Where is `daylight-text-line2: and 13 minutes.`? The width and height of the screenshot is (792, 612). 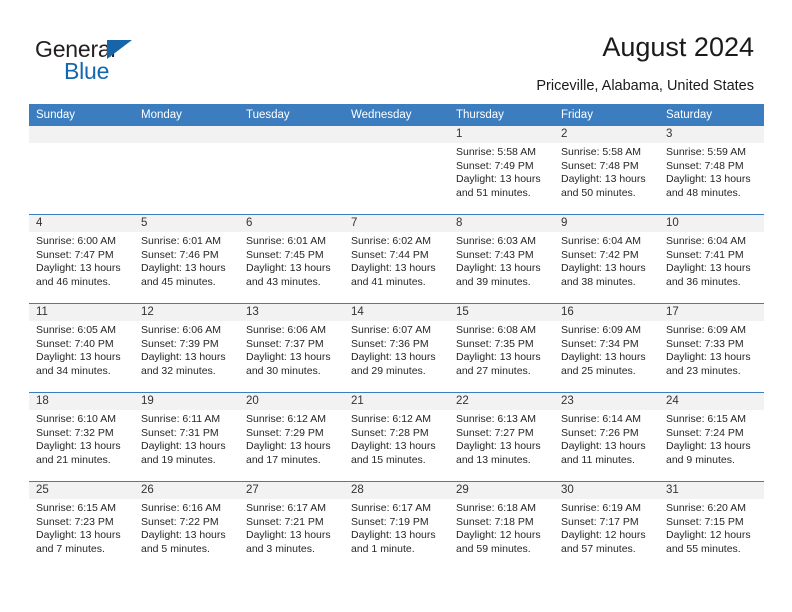
daylight-text-line2: and 13 minutes. is located at coordinates (493, 459).